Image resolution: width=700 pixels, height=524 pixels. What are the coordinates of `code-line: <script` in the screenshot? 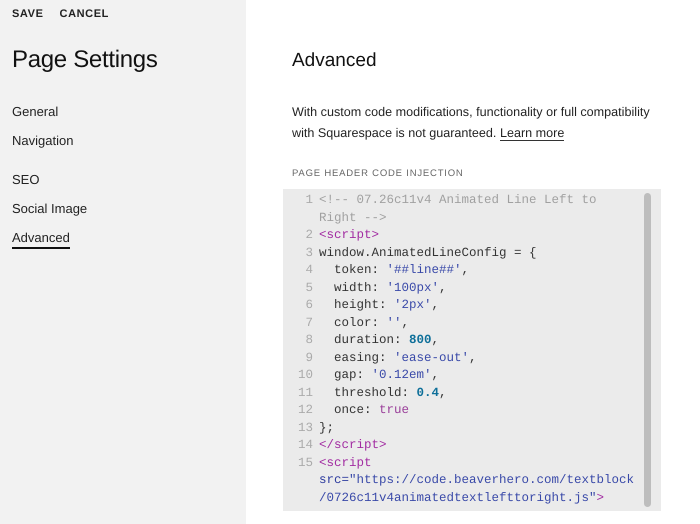 It's located at (345, 463).